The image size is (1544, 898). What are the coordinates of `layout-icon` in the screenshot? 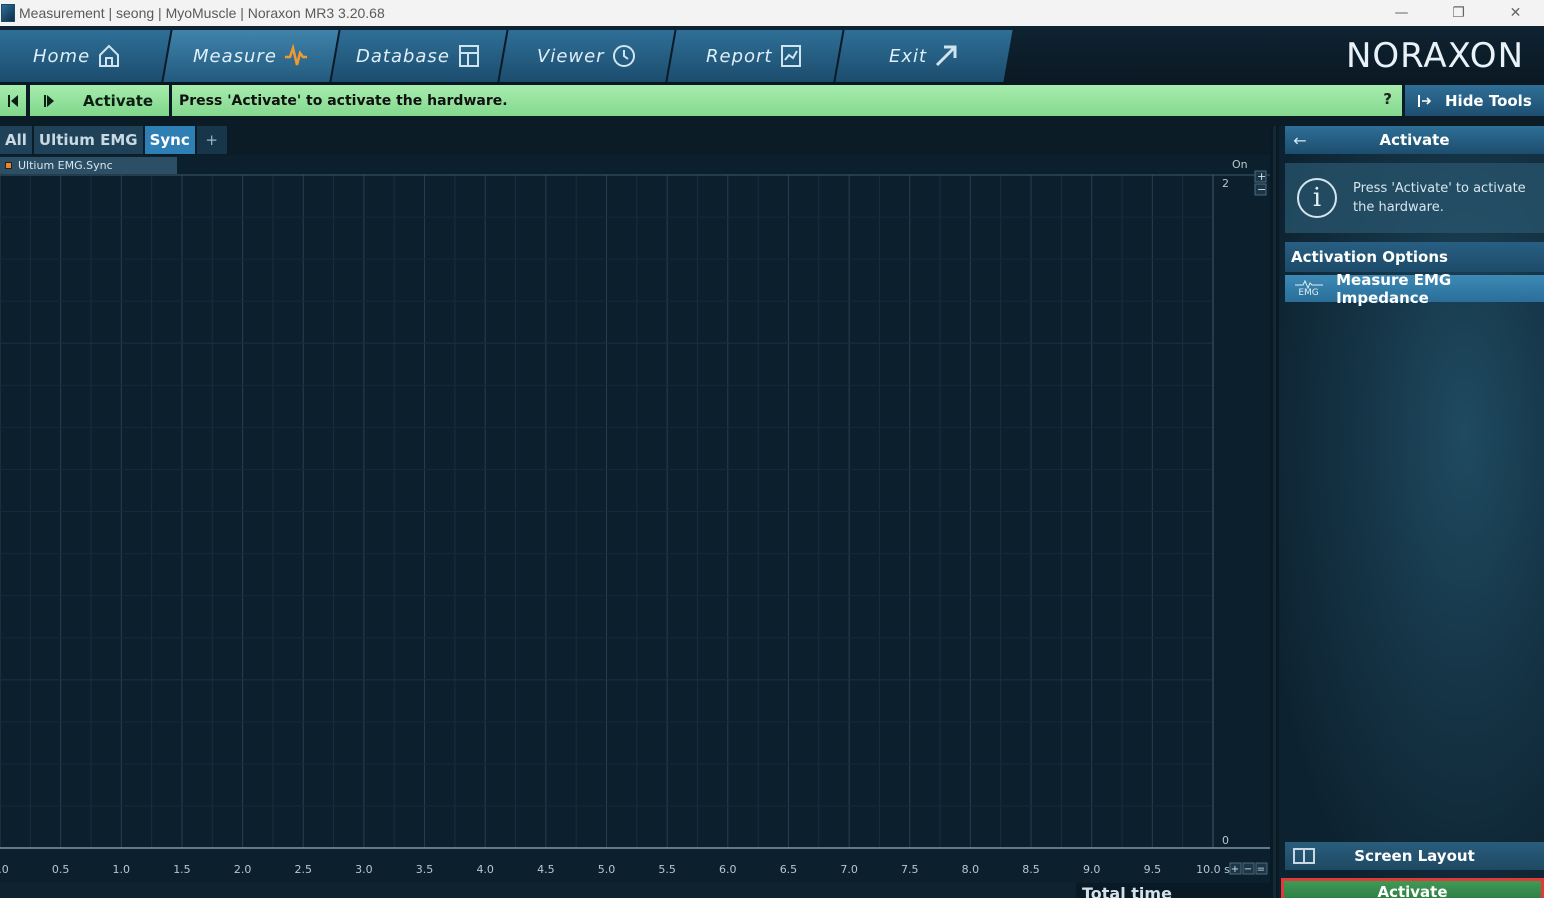 It's located at (1304, 856).